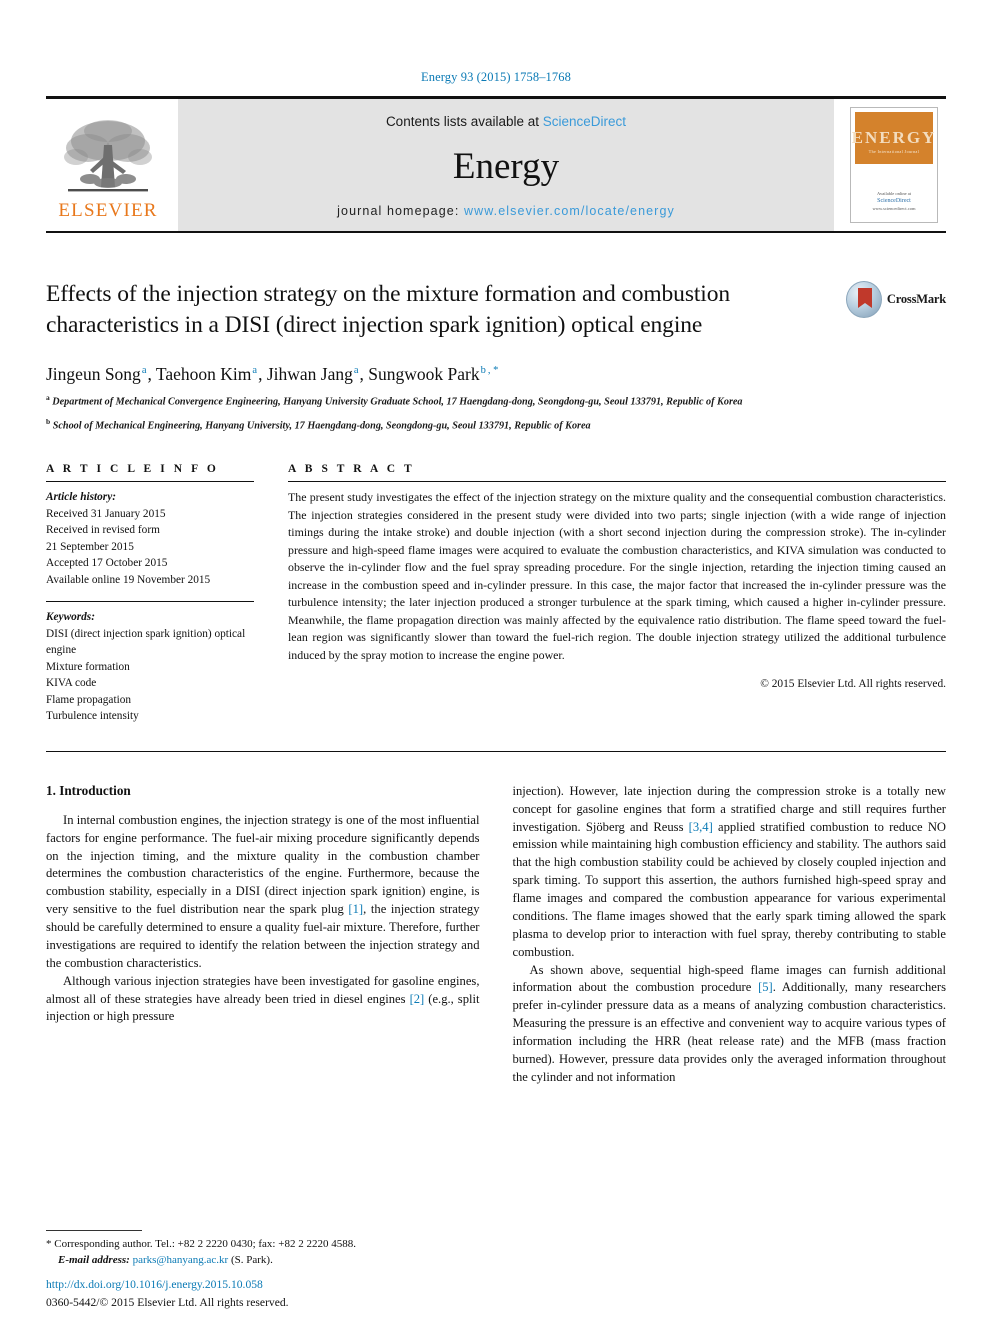  What do you see at coordinates (89, 699) in the screenshot?
I see `keyword-item: Flame propagation` at bounding box center [89, 699].